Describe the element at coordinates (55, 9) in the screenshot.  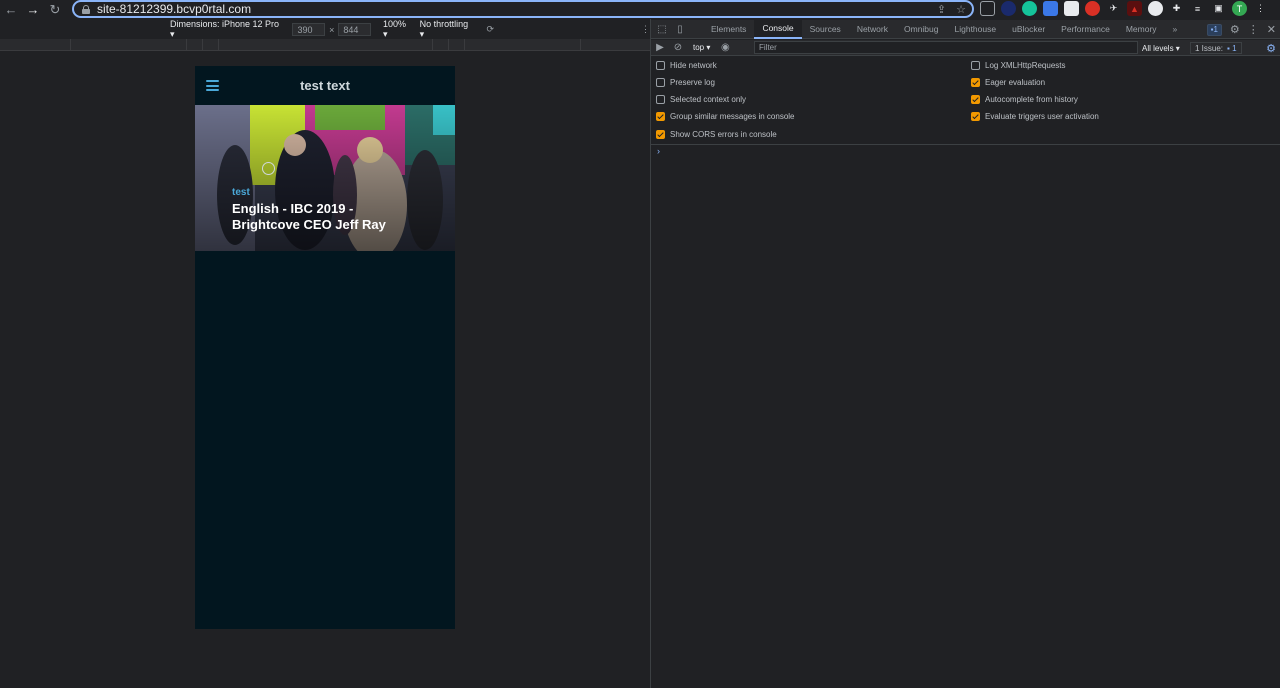
I see `reload-icon: ↻` at that location.